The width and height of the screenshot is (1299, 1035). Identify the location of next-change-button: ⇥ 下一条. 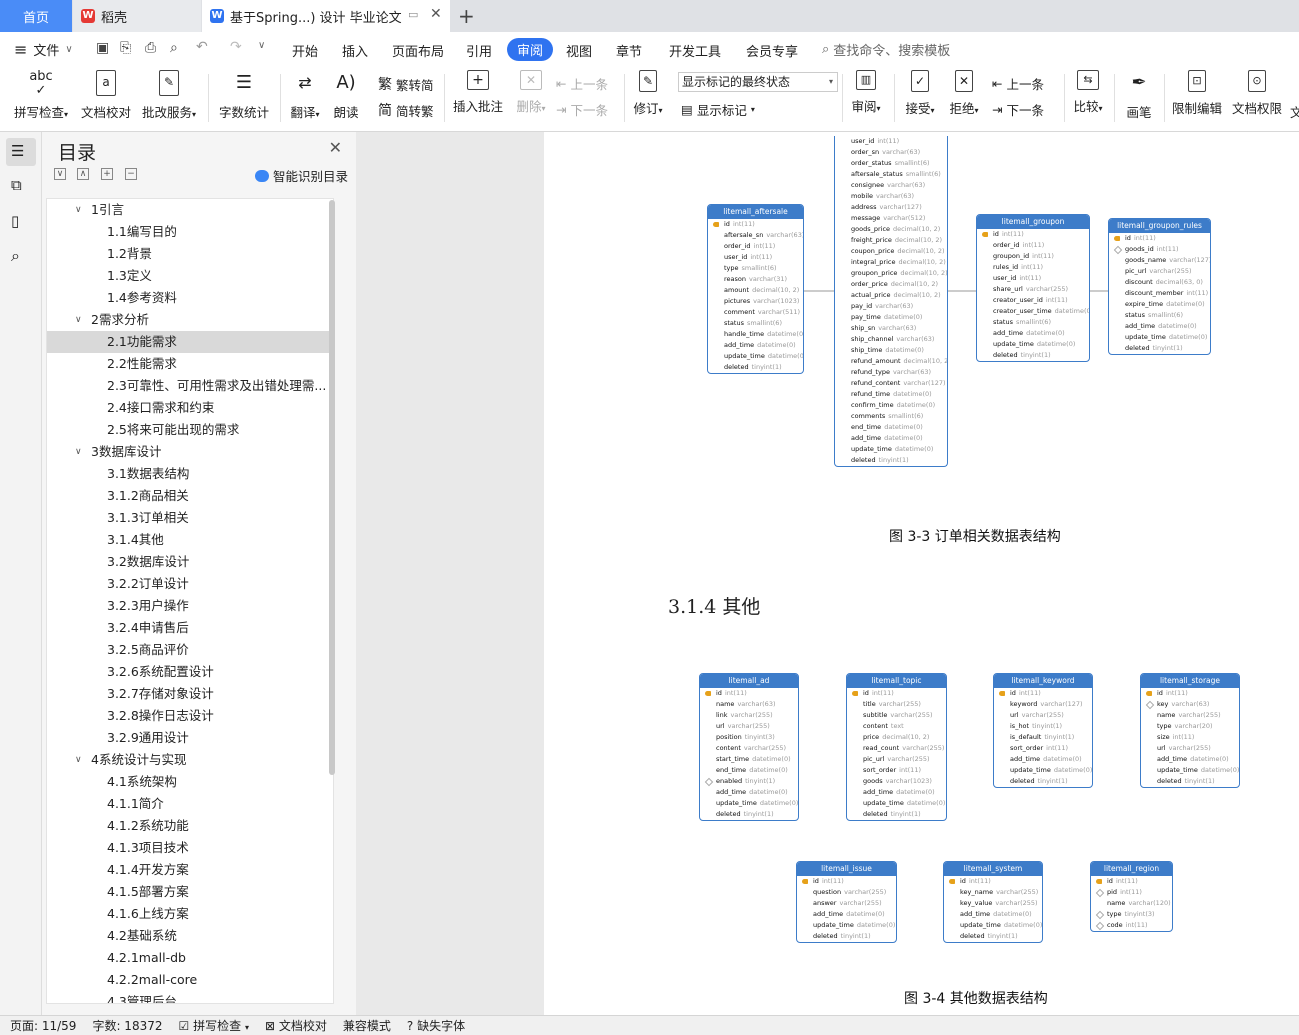
(1018, 109).